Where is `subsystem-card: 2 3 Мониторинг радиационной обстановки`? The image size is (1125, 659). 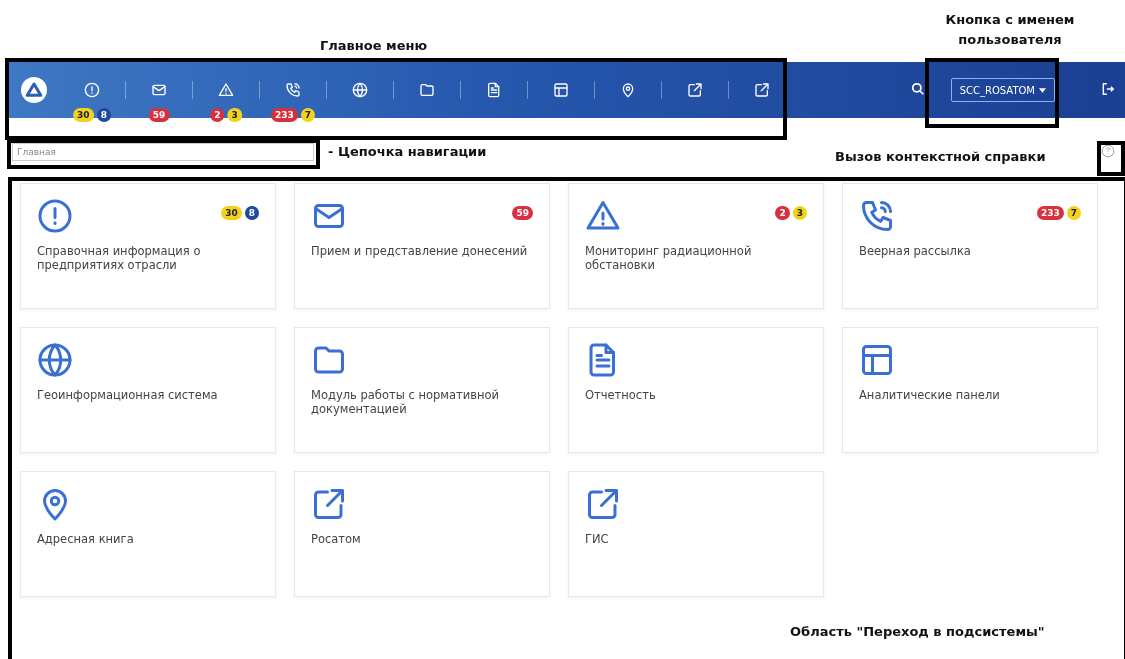
subsystem-card: 2 3 Мониторинг радиационной обстановки is located at coordinates (696, 246).